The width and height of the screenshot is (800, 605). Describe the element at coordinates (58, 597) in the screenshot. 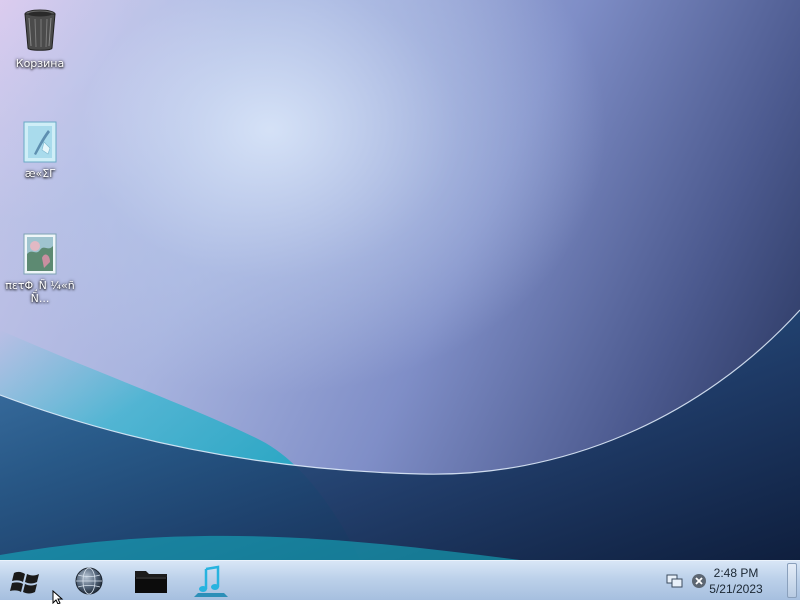

I see `mouse-cursor-icon` at that location.